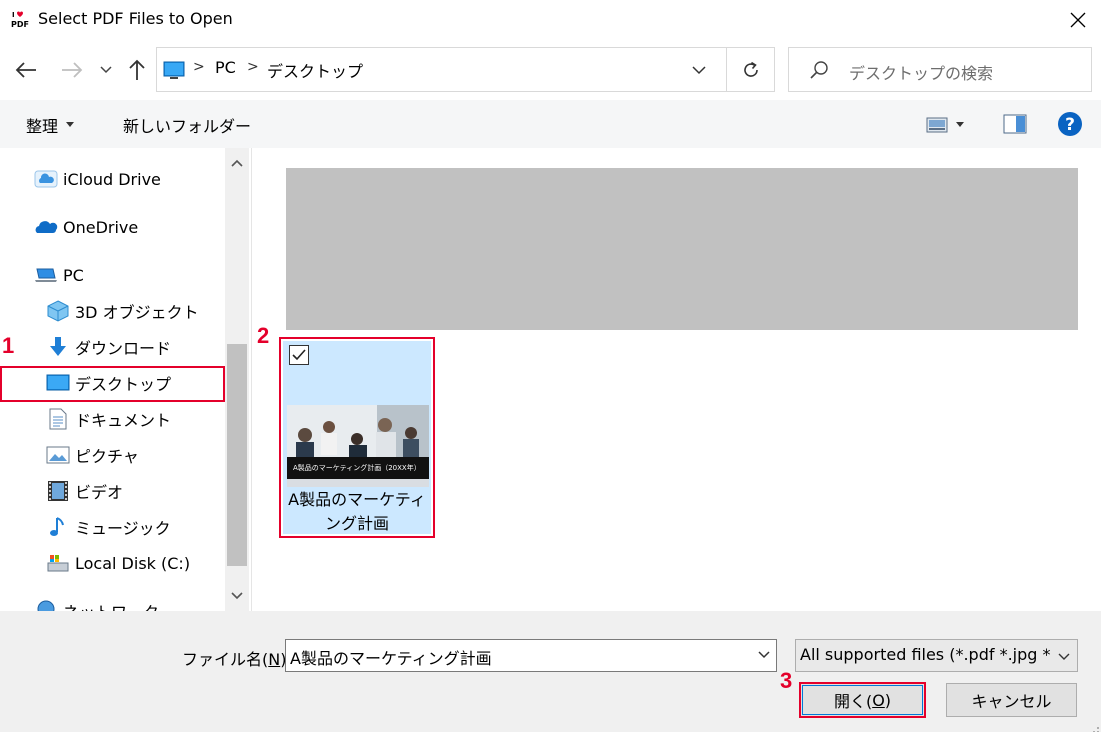 This screenshot has height=732, width=1101. I want to click on refresh-icon, so click(750, 69).